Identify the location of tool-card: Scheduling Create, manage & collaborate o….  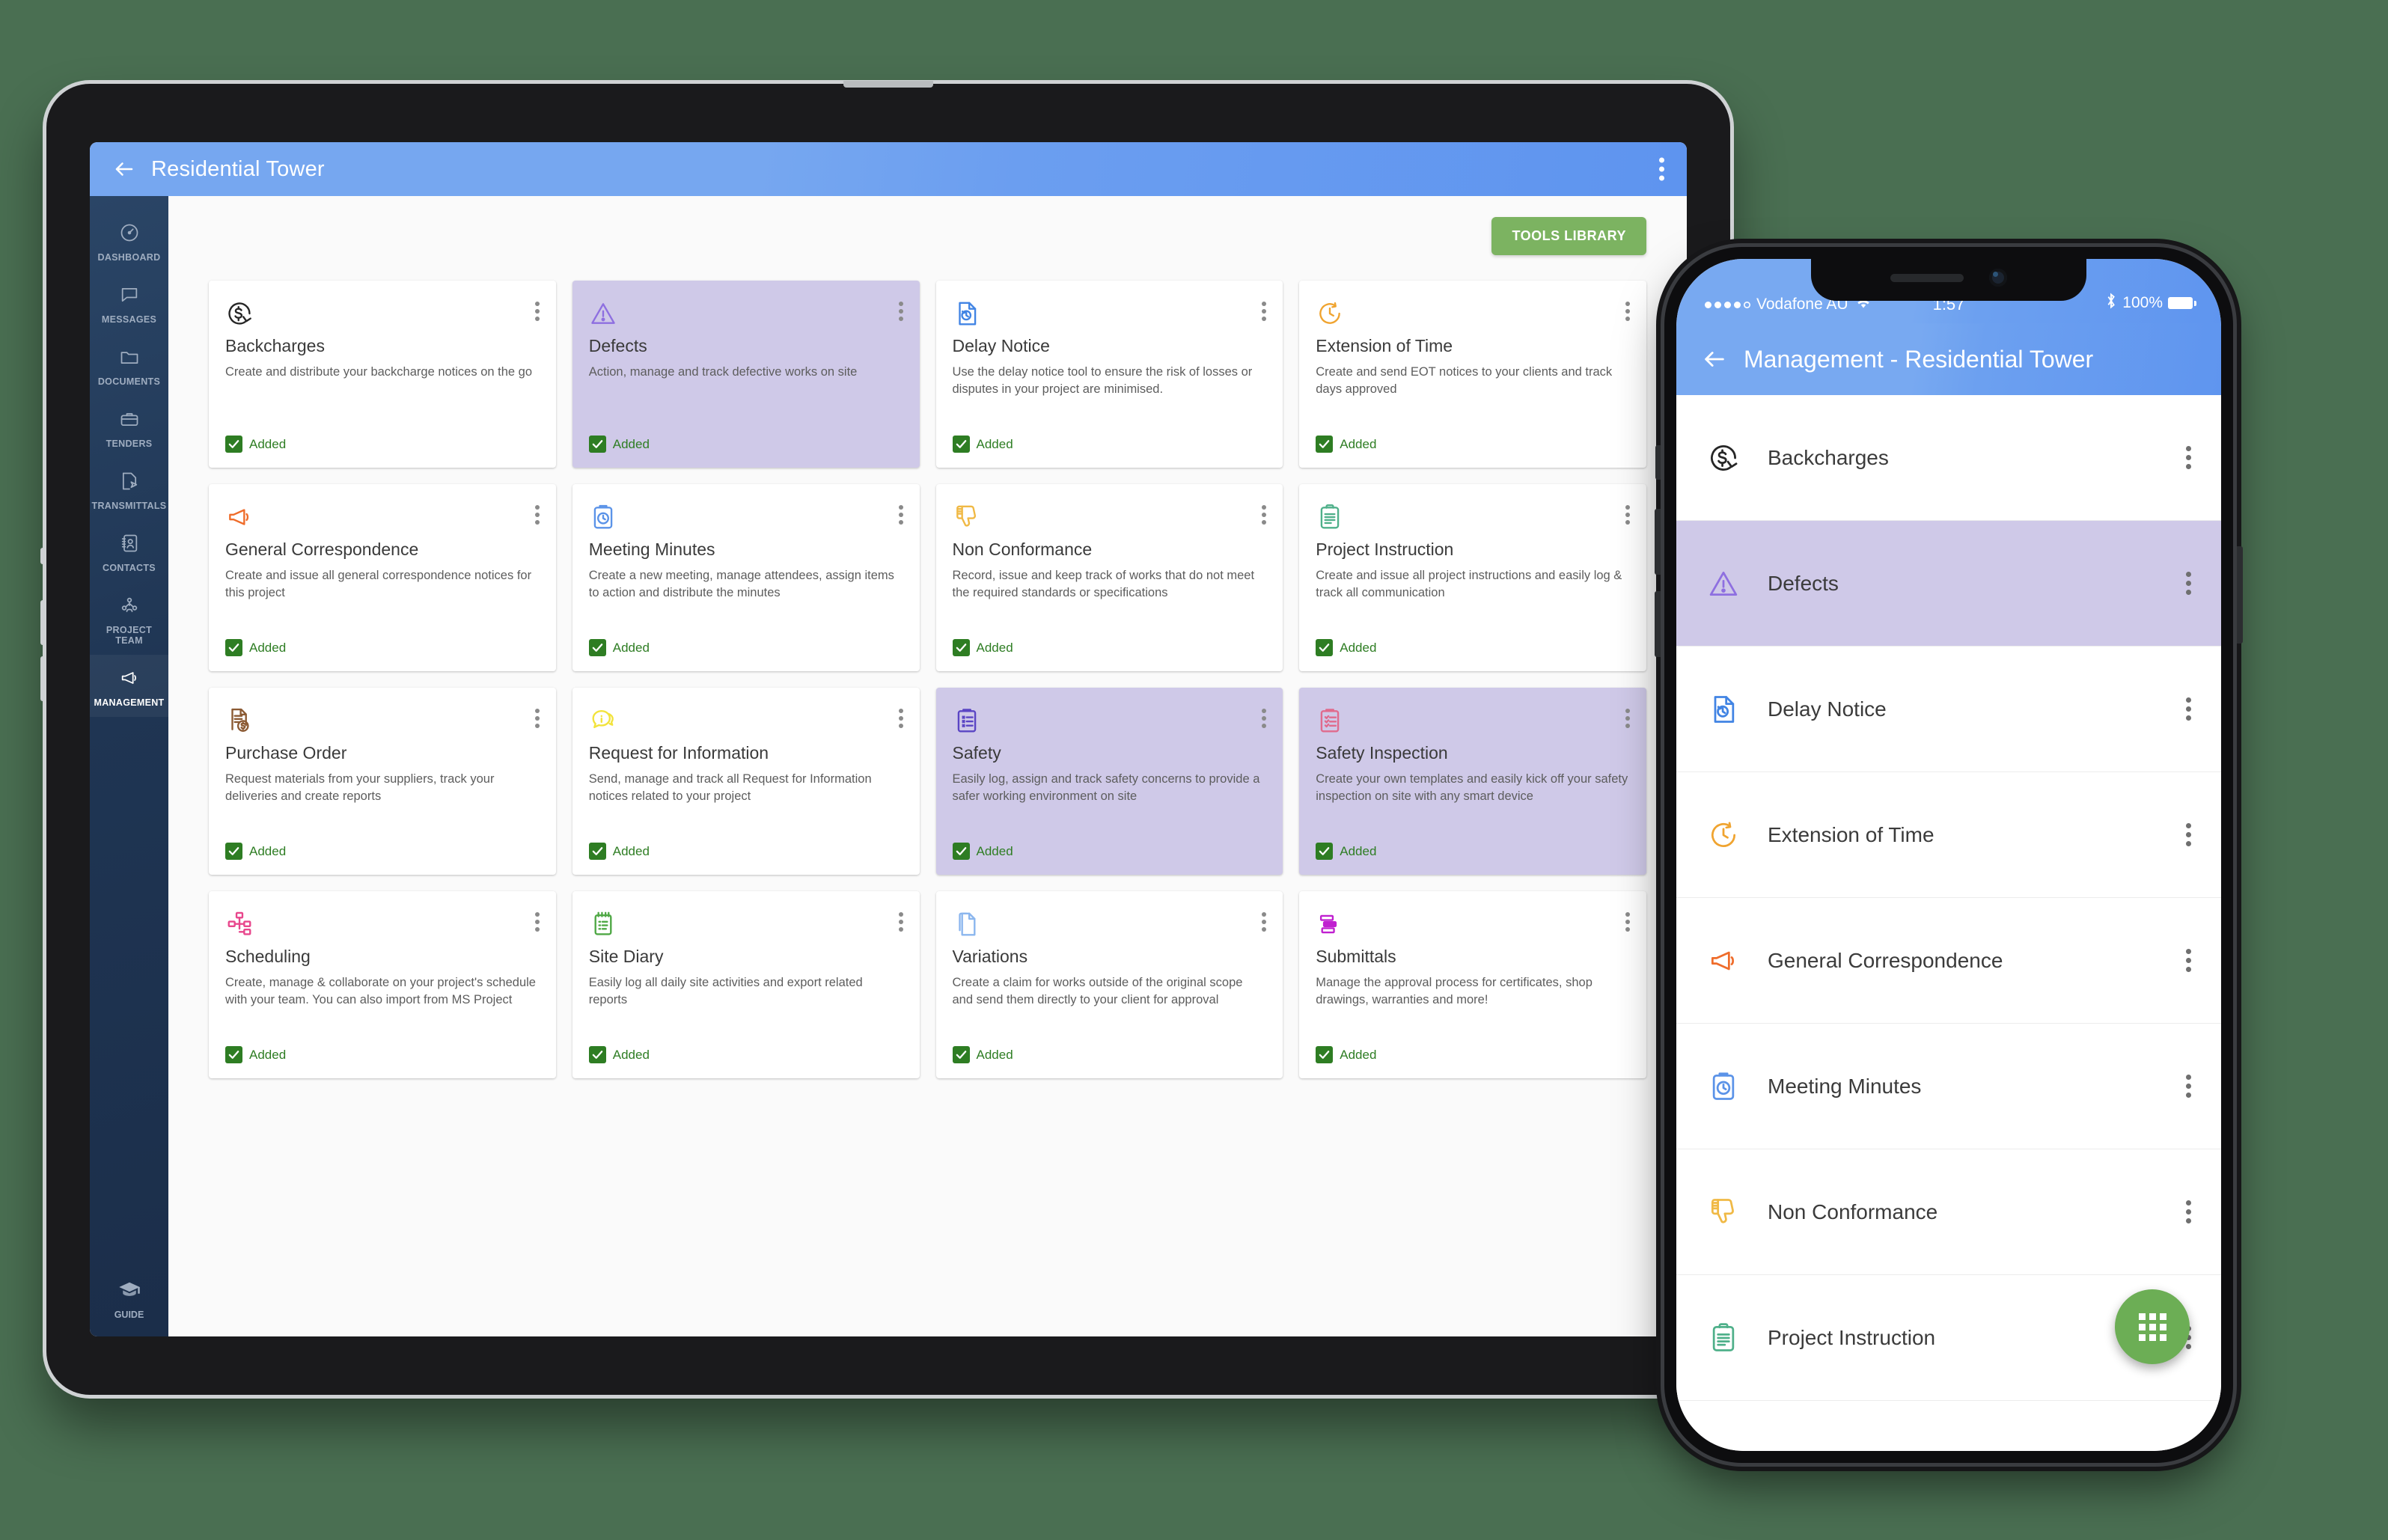
(382, 985).